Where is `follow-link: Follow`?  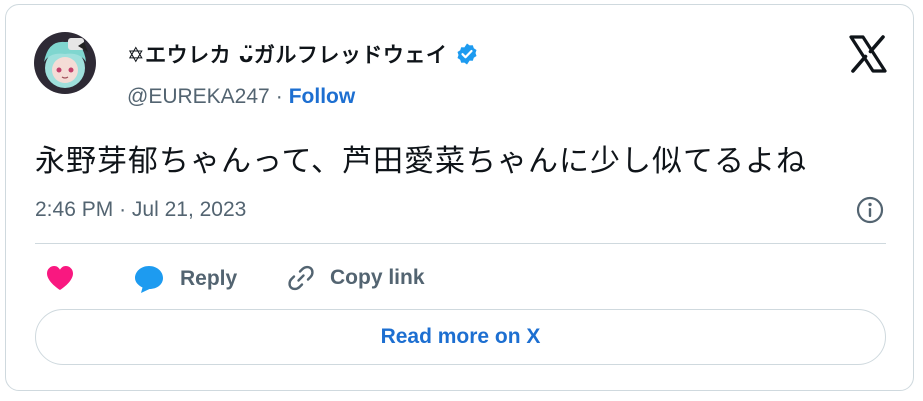 follow-link: Follow is located at coordinates (322, 97).